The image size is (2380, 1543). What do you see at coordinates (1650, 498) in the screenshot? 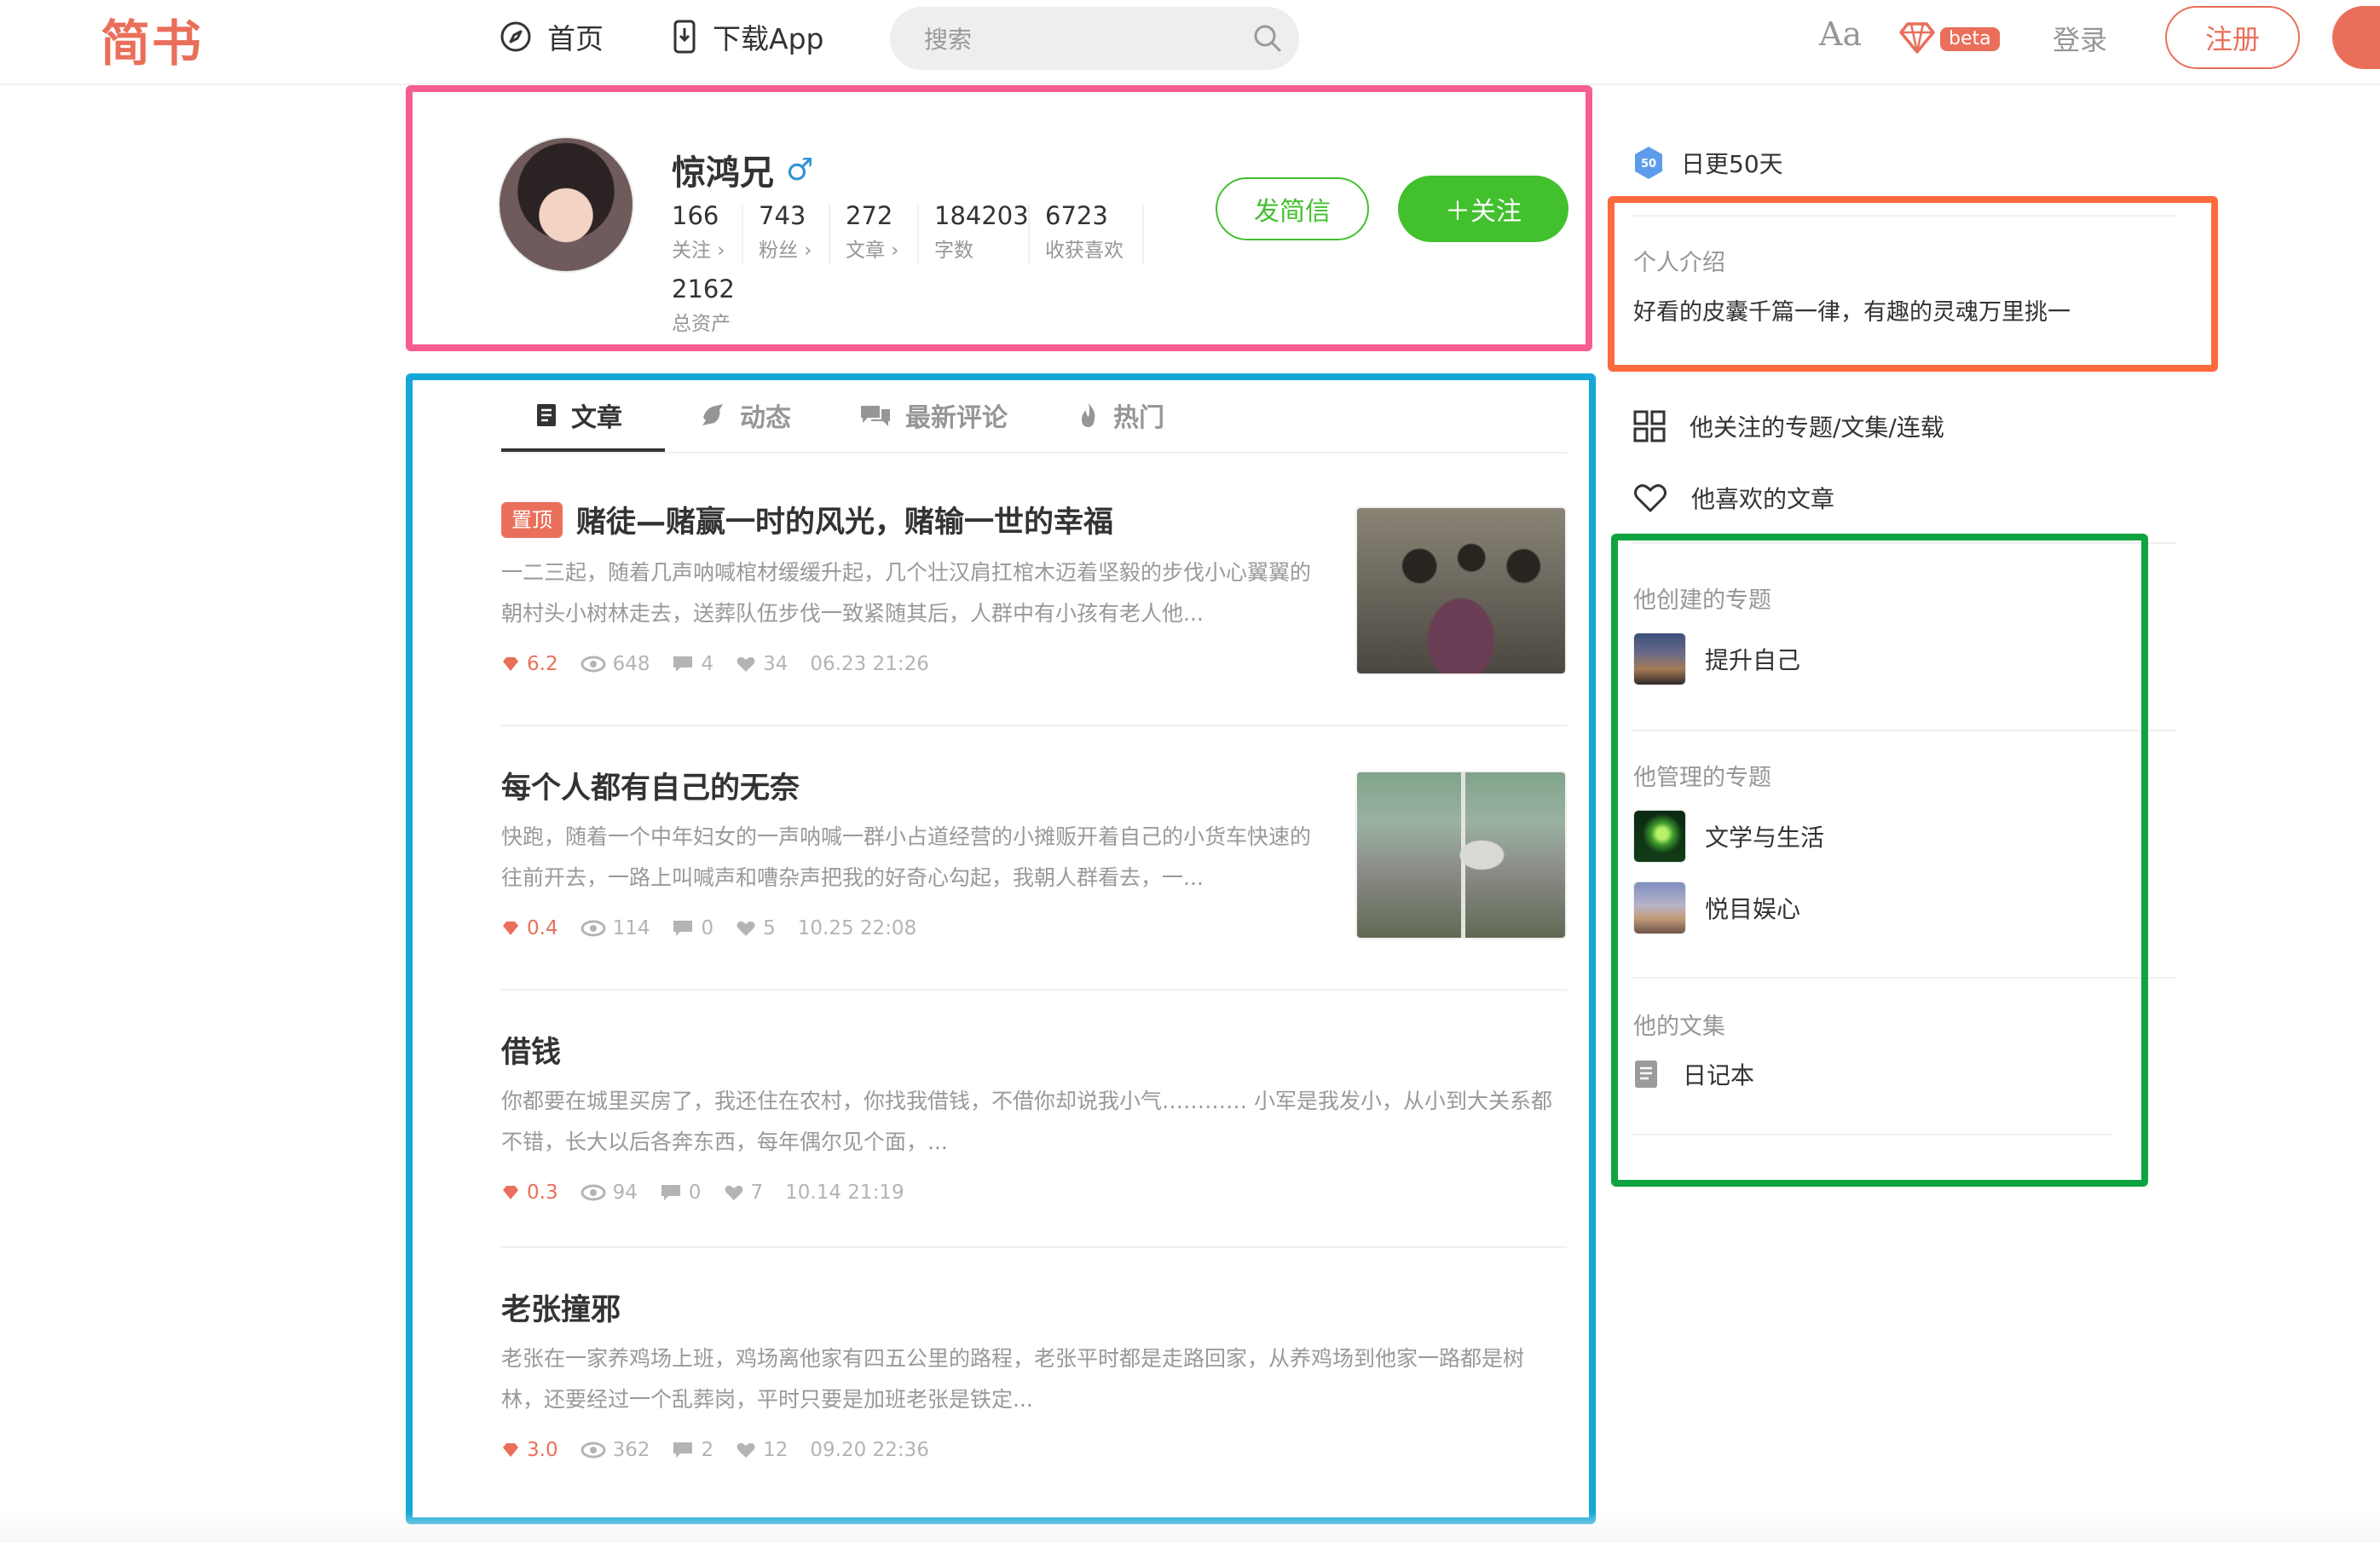
I see `heart-icon` at bounding box center [1650, 498].